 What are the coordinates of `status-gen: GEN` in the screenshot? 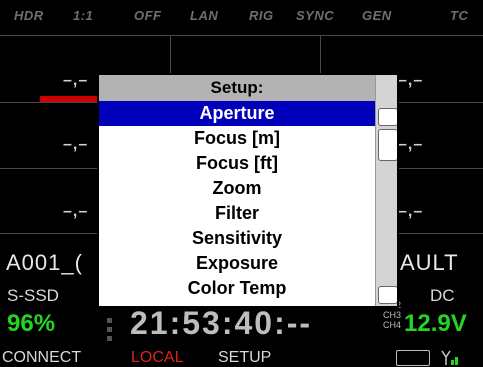 It's located at (377, 15).